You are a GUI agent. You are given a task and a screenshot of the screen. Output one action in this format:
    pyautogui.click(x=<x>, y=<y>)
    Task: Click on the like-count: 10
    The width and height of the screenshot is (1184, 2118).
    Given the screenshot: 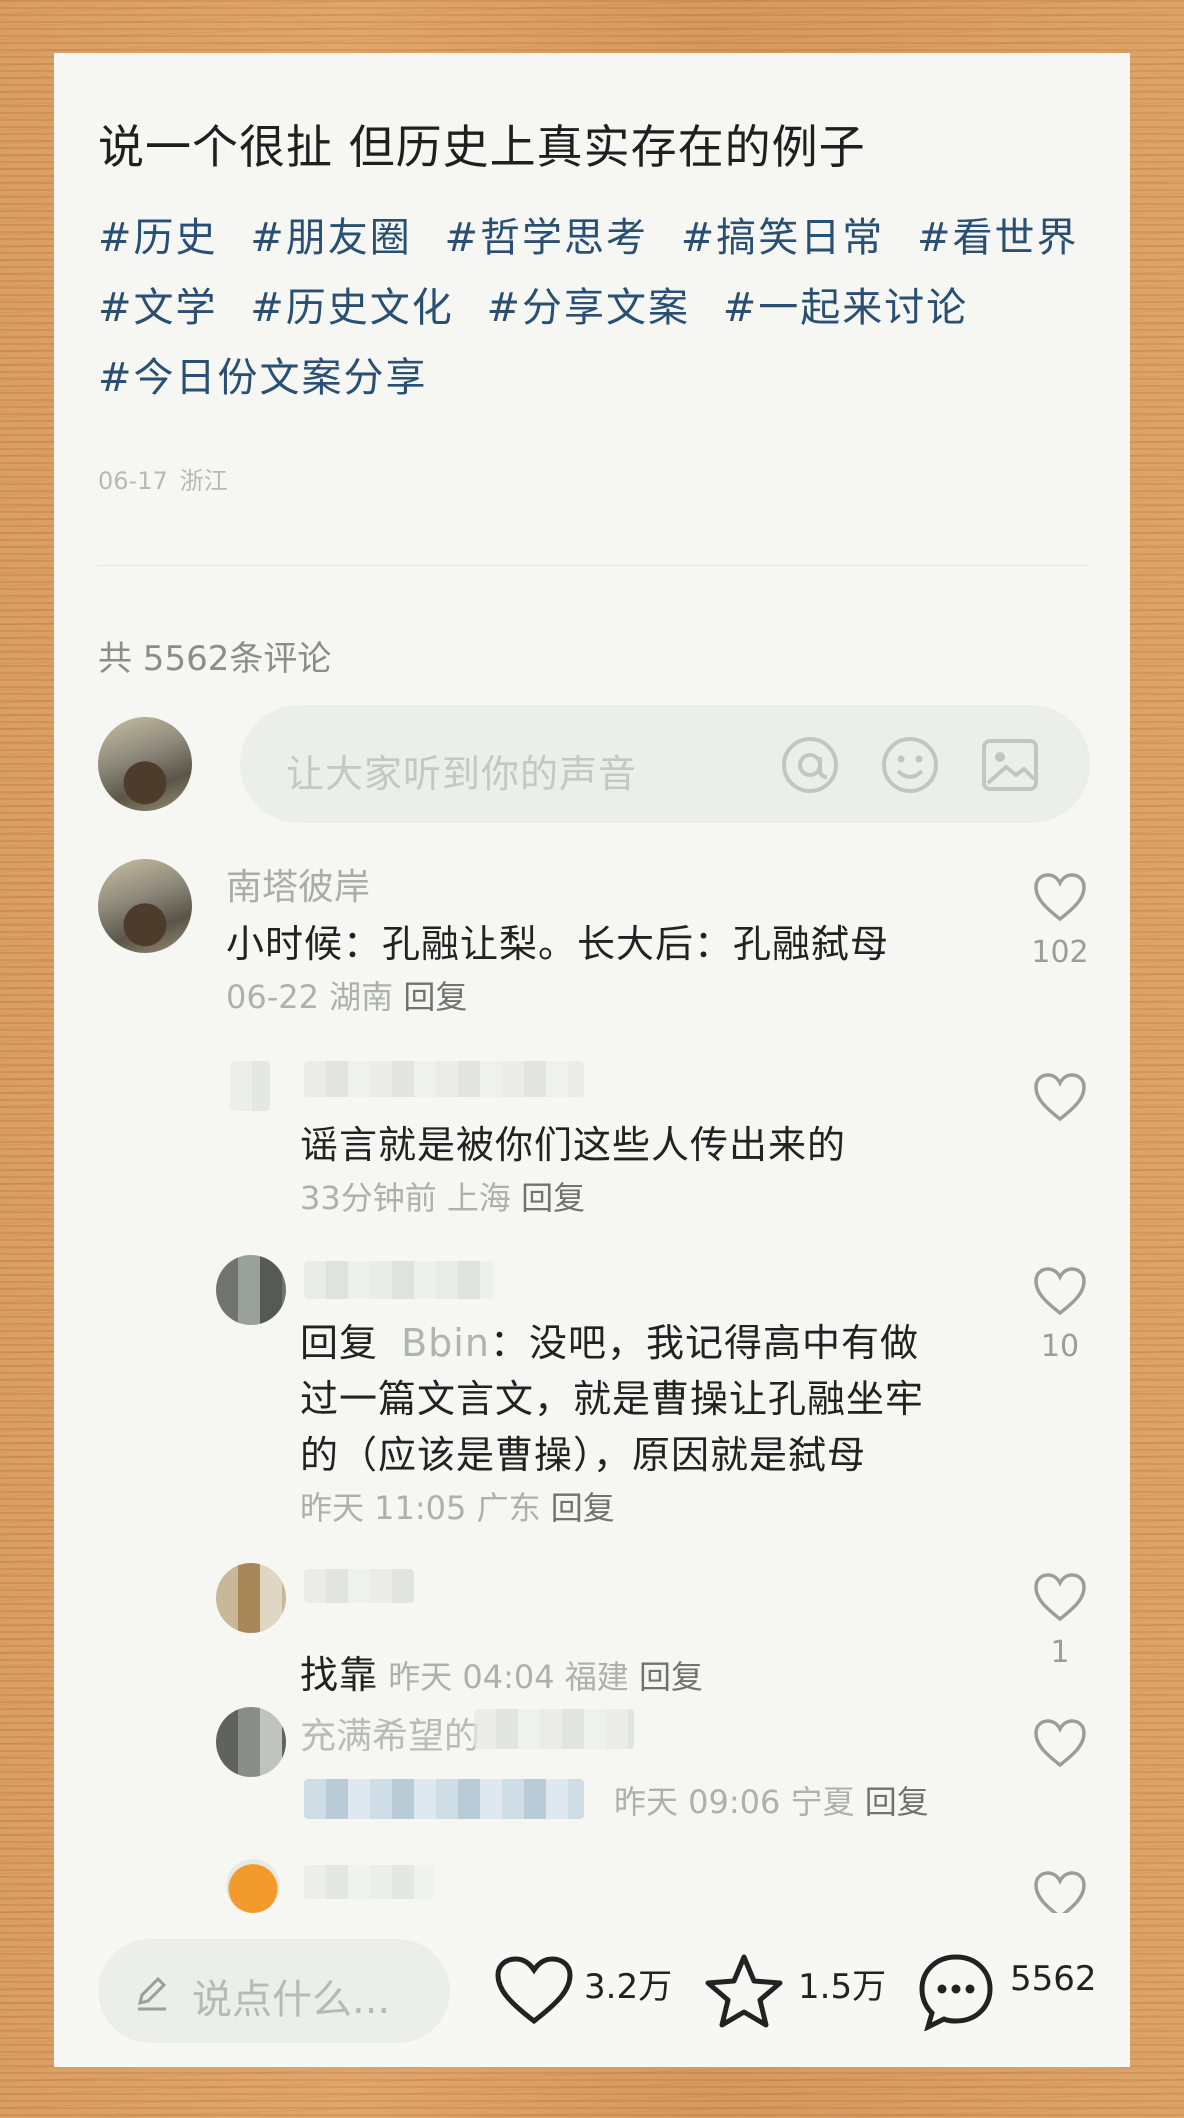 What is the action you would take?
    pyautogui.click(x=1060, y=1346)
    